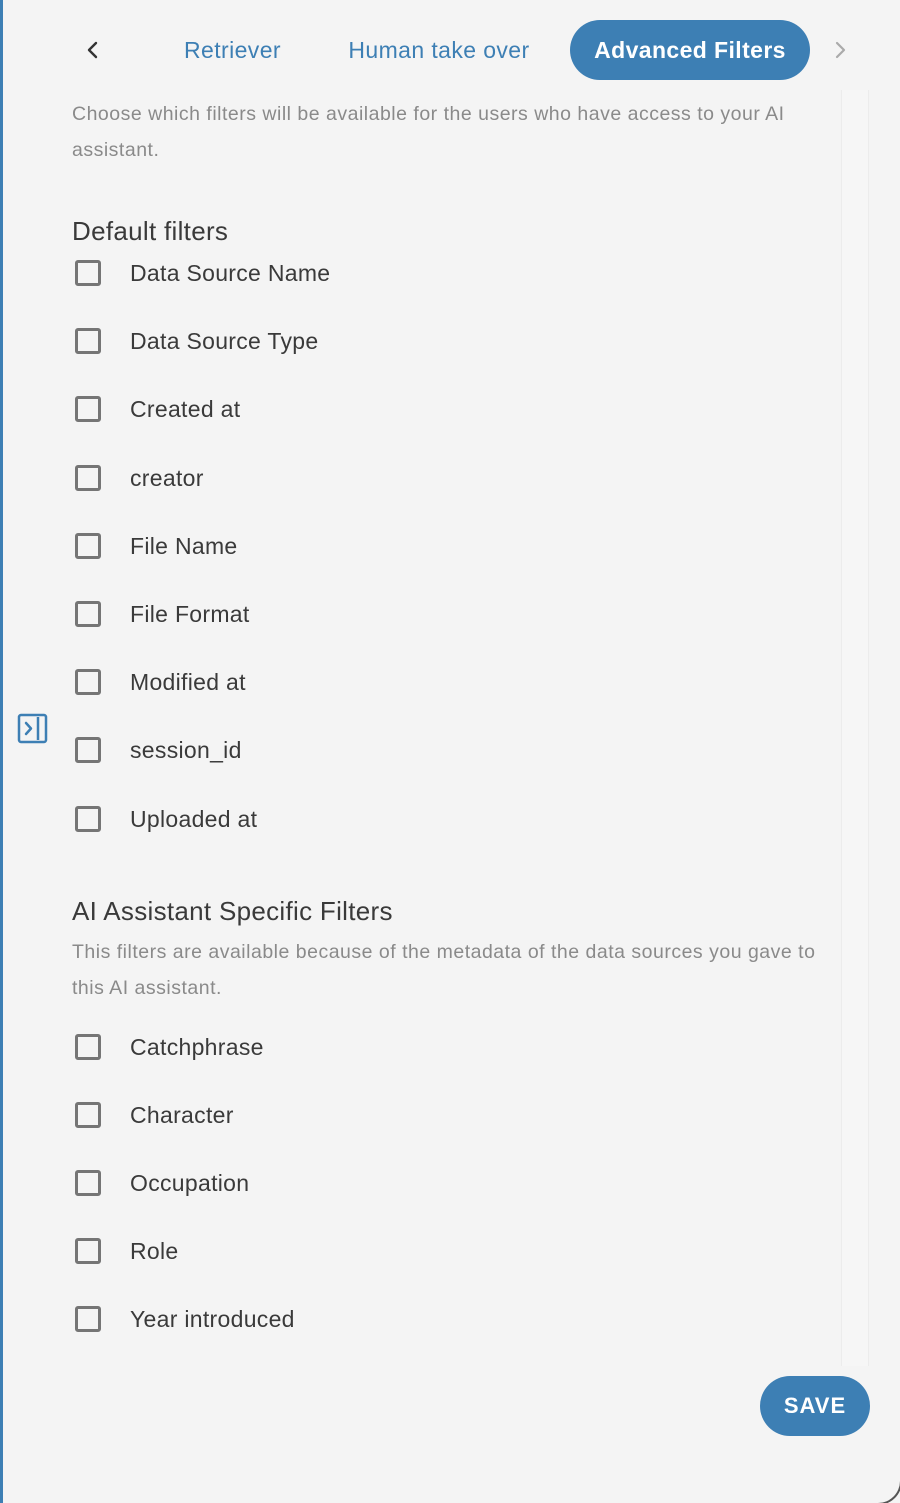 The height and width of the screenshot is (1503, 900). Describe the element at coordinates (230, 273) in the screenshot. I see `filter-label: Data Source Name` at that location.